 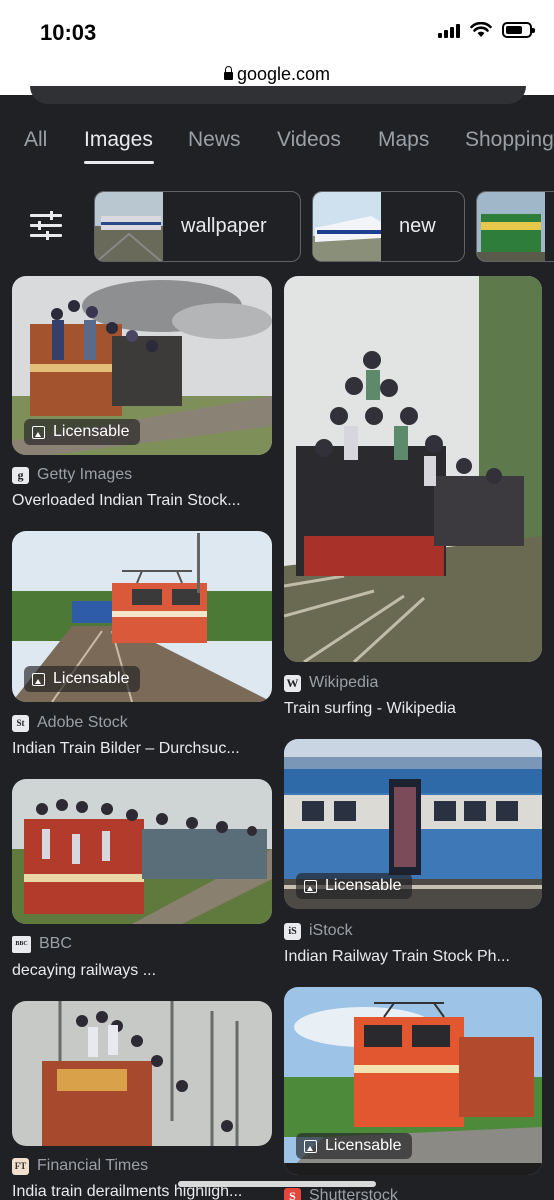 I want to click on result-image-istock: Licensable, so click(x=413, y=824).